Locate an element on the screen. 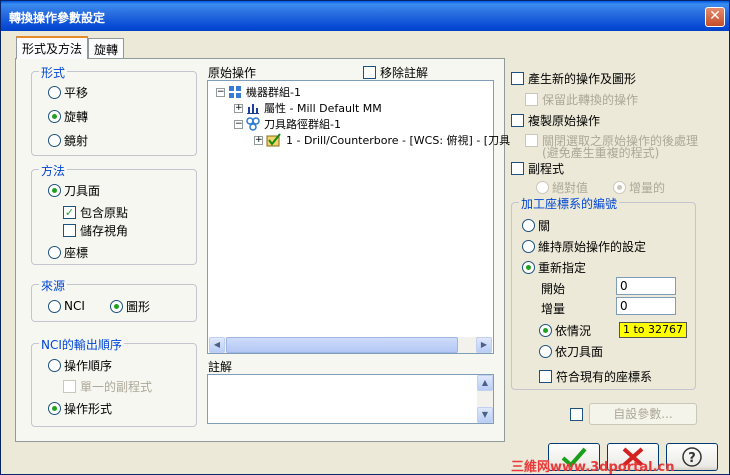  form-group-title: 形式 is located at coordinates (53, 72).